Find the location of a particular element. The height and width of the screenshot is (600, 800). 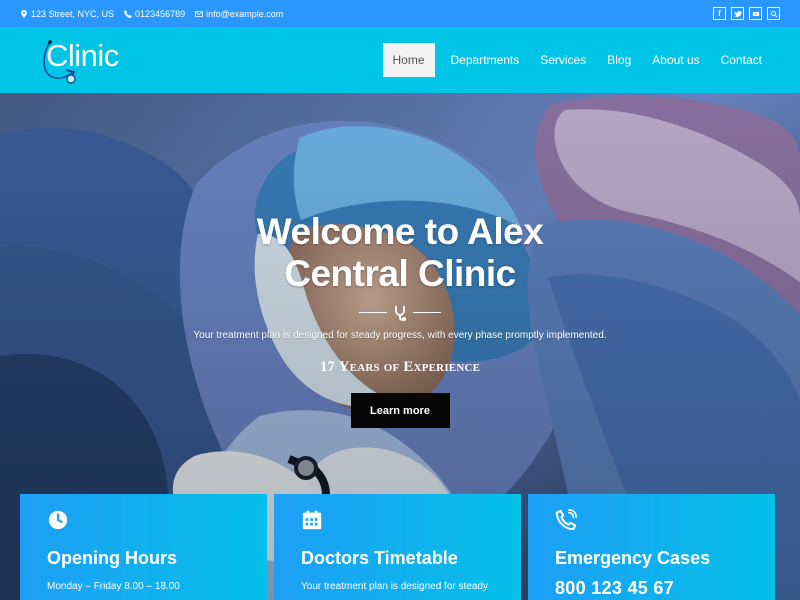

nav-blog: Blog is located at coordinates (619, 60).